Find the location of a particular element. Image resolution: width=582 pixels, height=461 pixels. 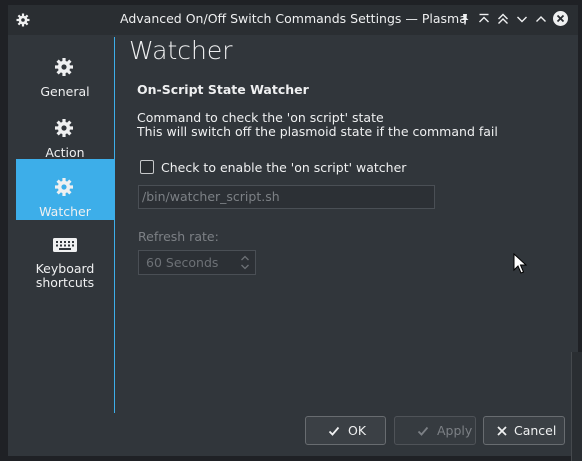

page-title: Watcher is located at coordinates (181, 50).